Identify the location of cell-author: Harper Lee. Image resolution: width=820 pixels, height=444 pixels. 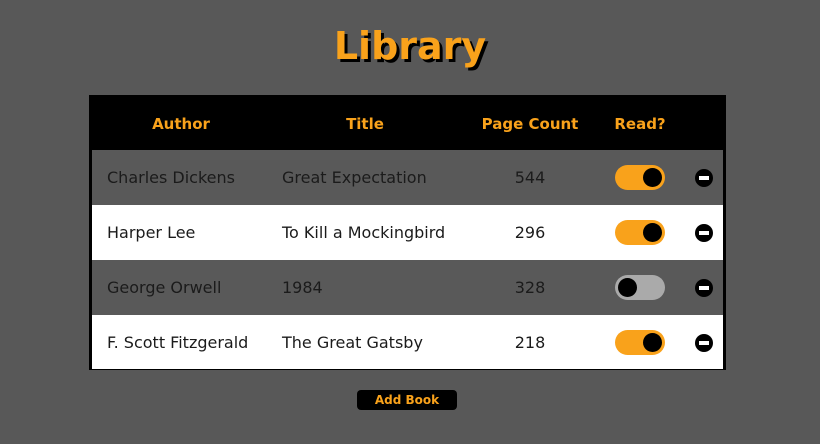
(181, 232).